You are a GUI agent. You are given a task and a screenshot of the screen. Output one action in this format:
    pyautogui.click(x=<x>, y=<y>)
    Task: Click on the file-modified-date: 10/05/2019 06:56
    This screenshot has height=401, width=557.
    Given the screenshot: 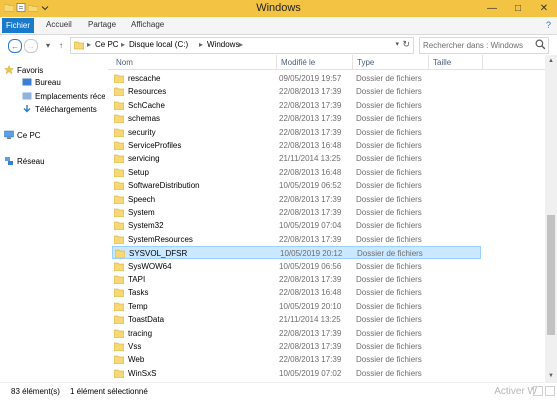 What is the action you would take?
    pyautogui.click(x=310, y=266)
    